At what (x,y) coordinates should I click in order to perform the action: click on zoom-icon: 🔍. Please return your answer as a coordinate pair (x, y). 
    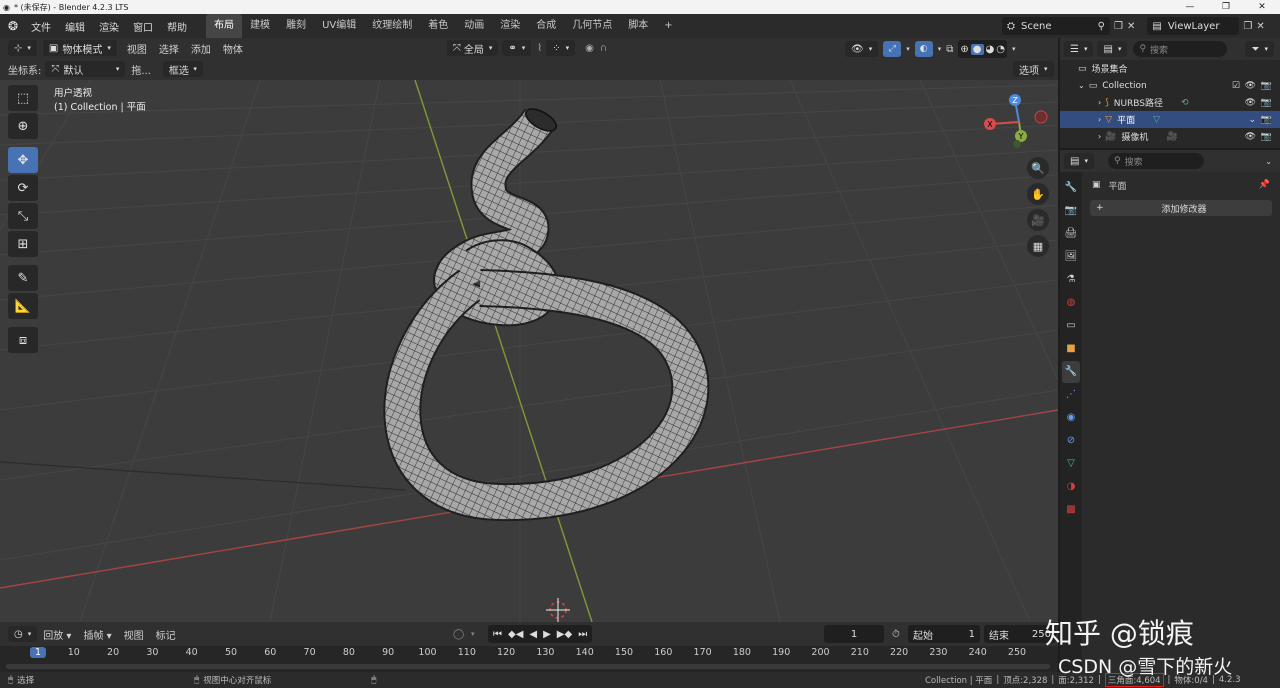
    Looking at the image, I should click on (1038, 168).